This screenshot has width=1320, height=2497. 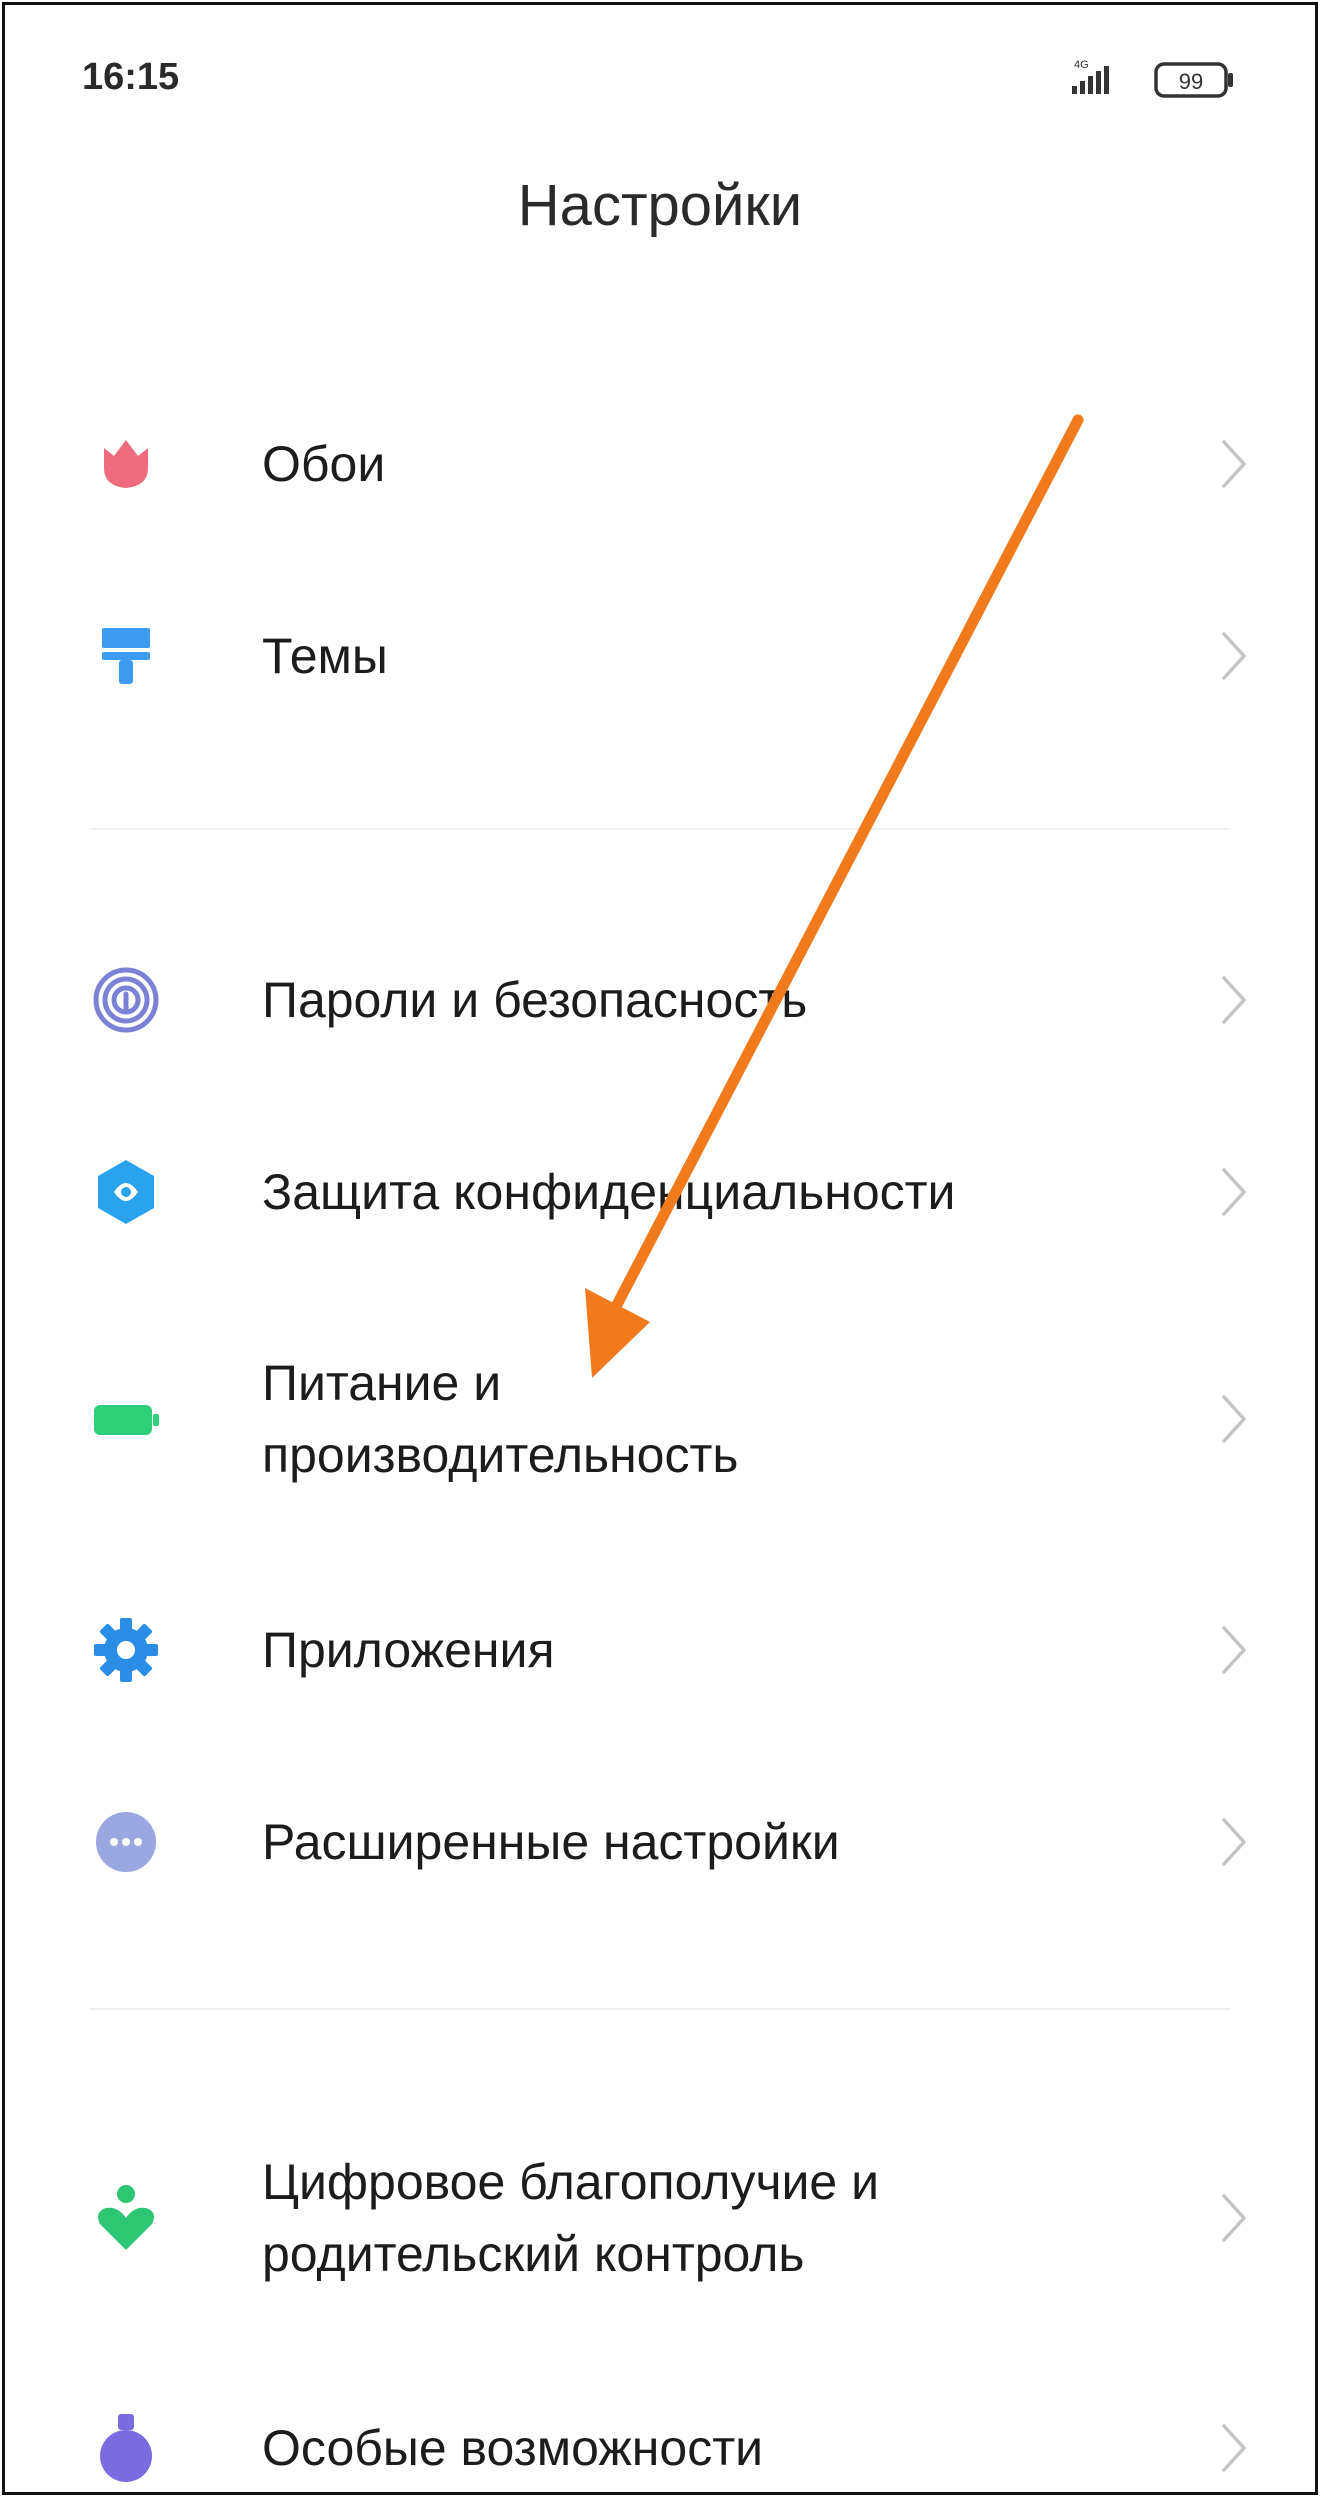 I want to click on apps-gear-icon, so click(x=126, y=1650).